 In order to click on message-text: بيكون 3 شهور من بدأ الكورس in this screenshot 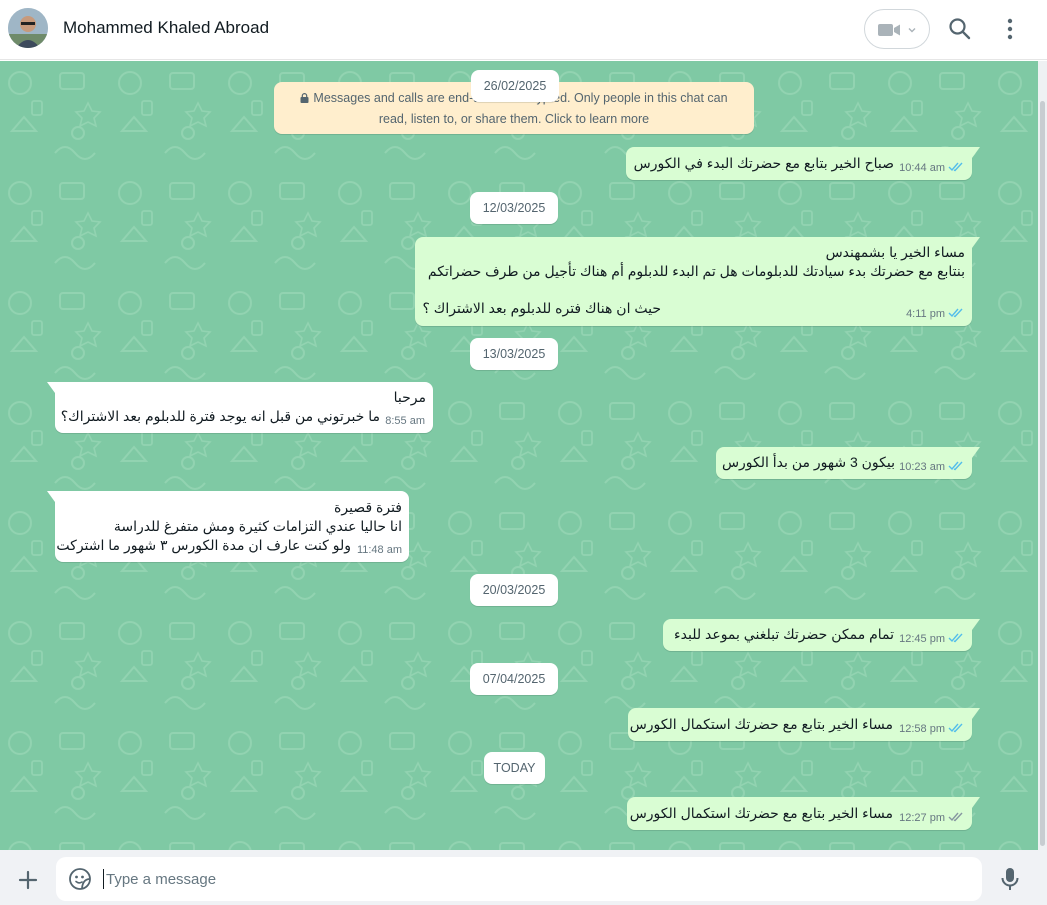, I will do `click(808, 462)`.